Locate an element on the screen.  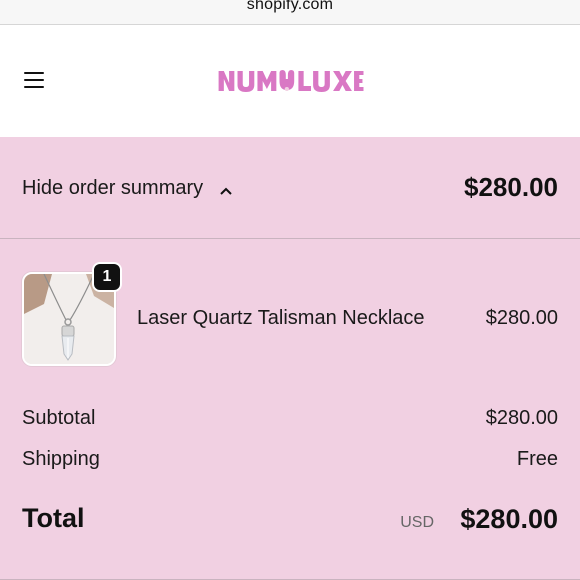
logo-wordmark-svg is located at coordinates (291, 81).